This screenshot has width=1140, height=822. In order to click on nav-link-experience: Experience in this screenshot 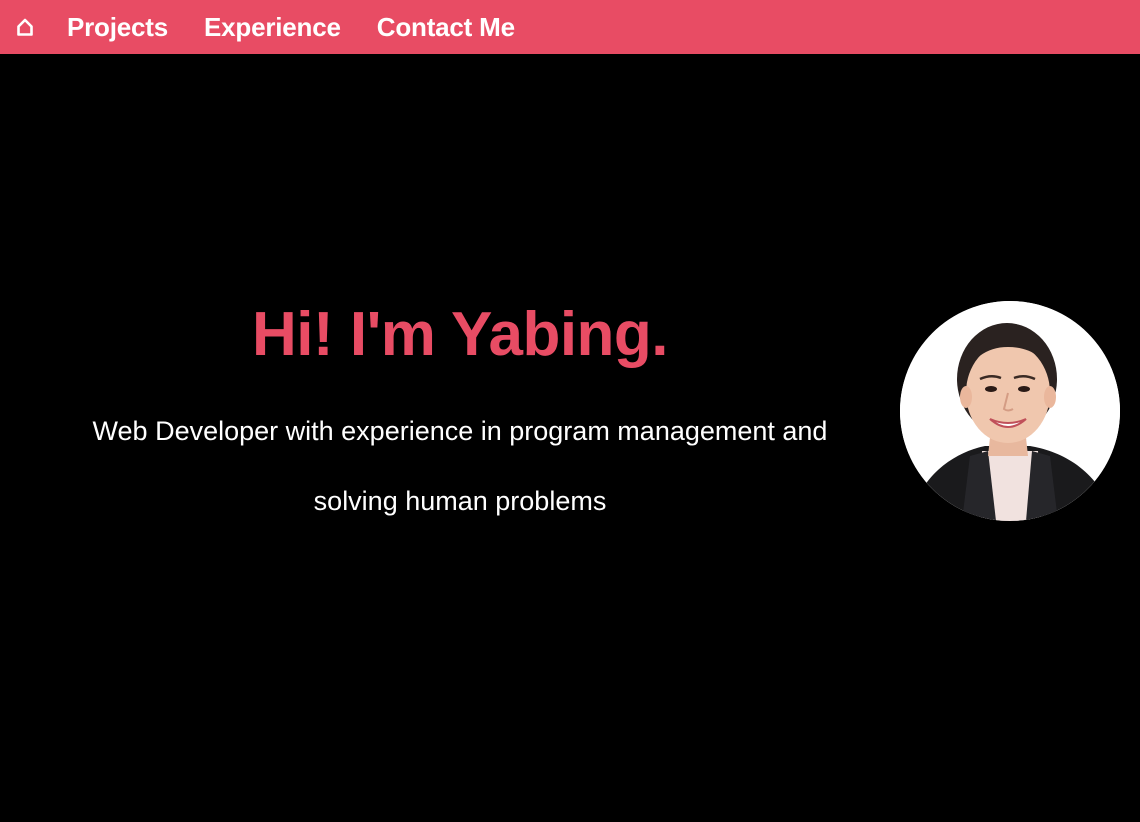, I will do `click(272, 27)`.